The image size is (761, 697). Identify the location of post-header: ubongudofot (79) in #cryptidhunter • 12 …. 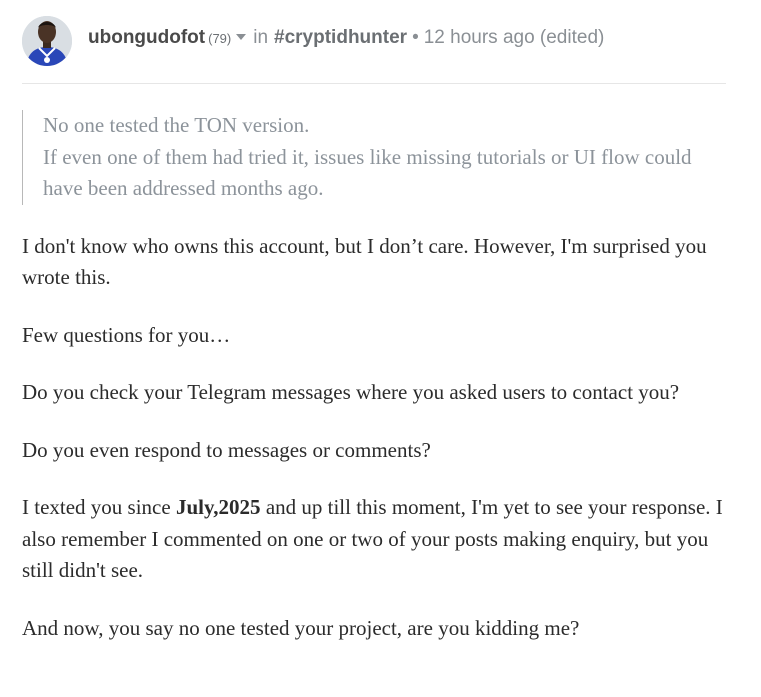
(382, 41).